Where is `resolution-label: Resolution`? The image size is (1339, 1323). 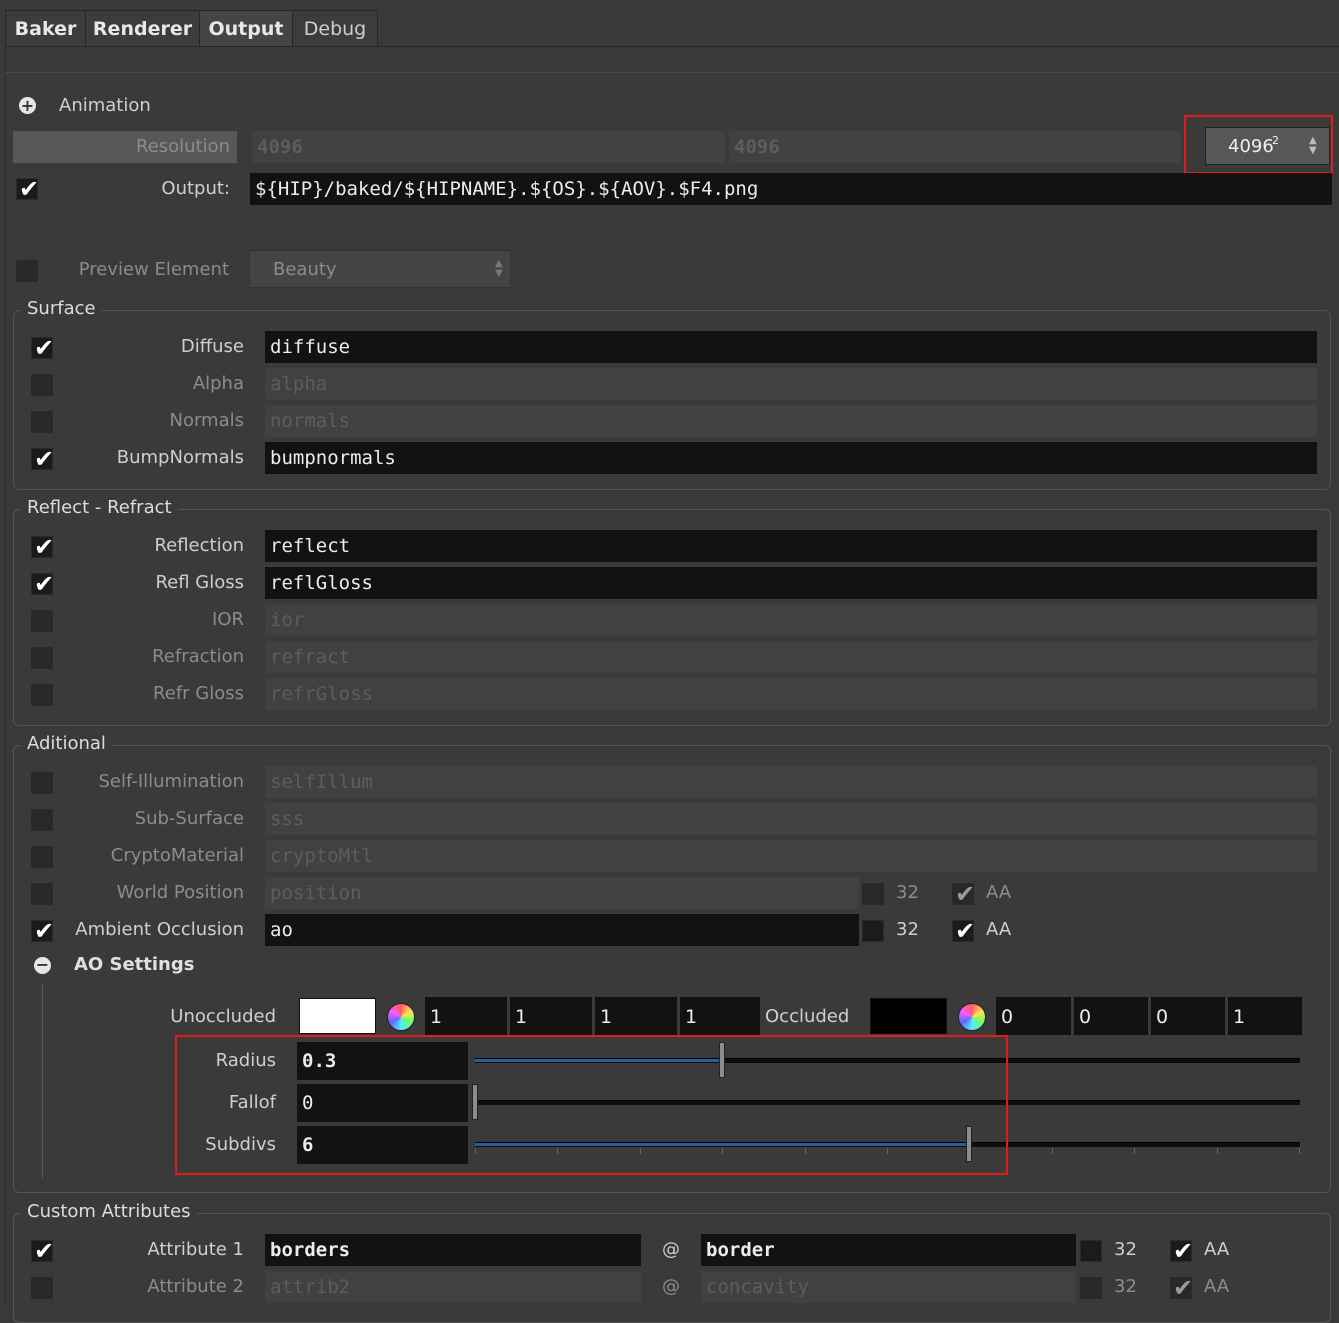 resolution-label: Resolution is located at coordinates (182, 146).